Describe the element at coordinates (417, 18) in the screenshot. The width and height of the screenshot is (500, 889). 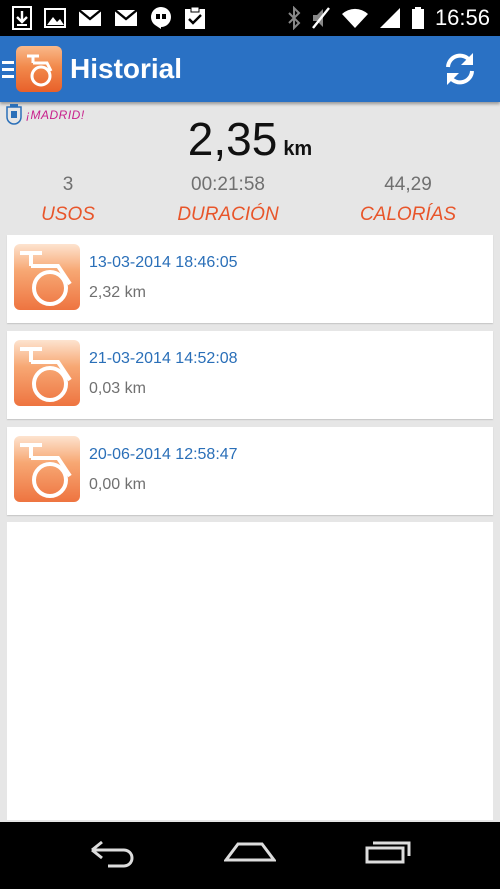
I see `battery-icon` at that location.